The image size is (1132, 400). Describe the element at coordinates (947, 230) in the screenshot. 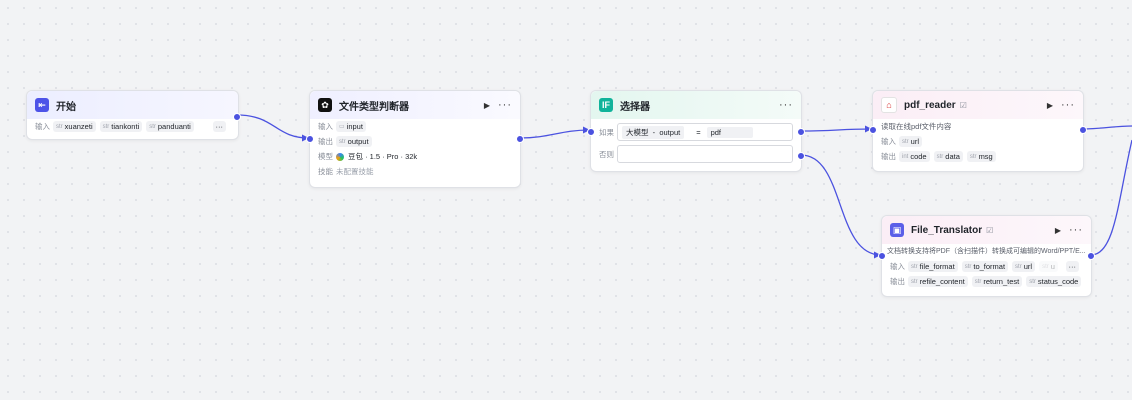

I see `node-title: File_Translator` at that location.